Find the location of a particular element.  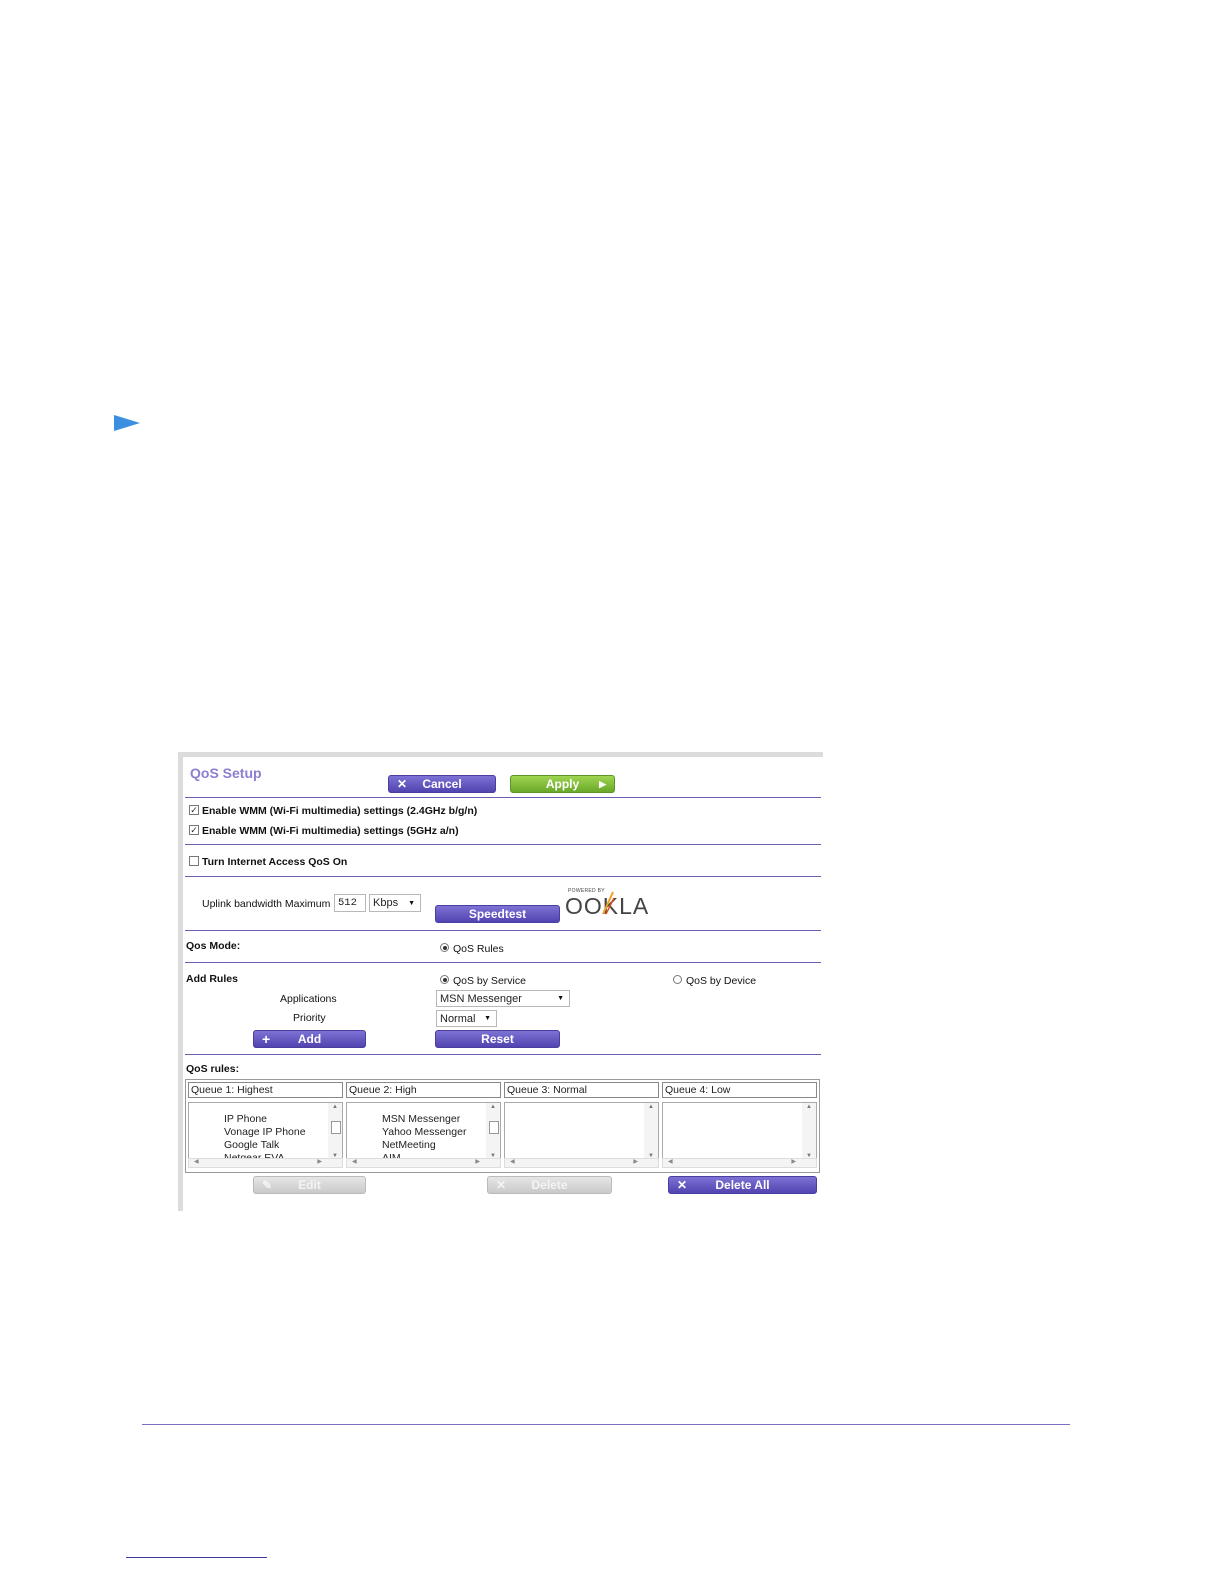

qos-rules-radio is located at coordinates (444, 947).